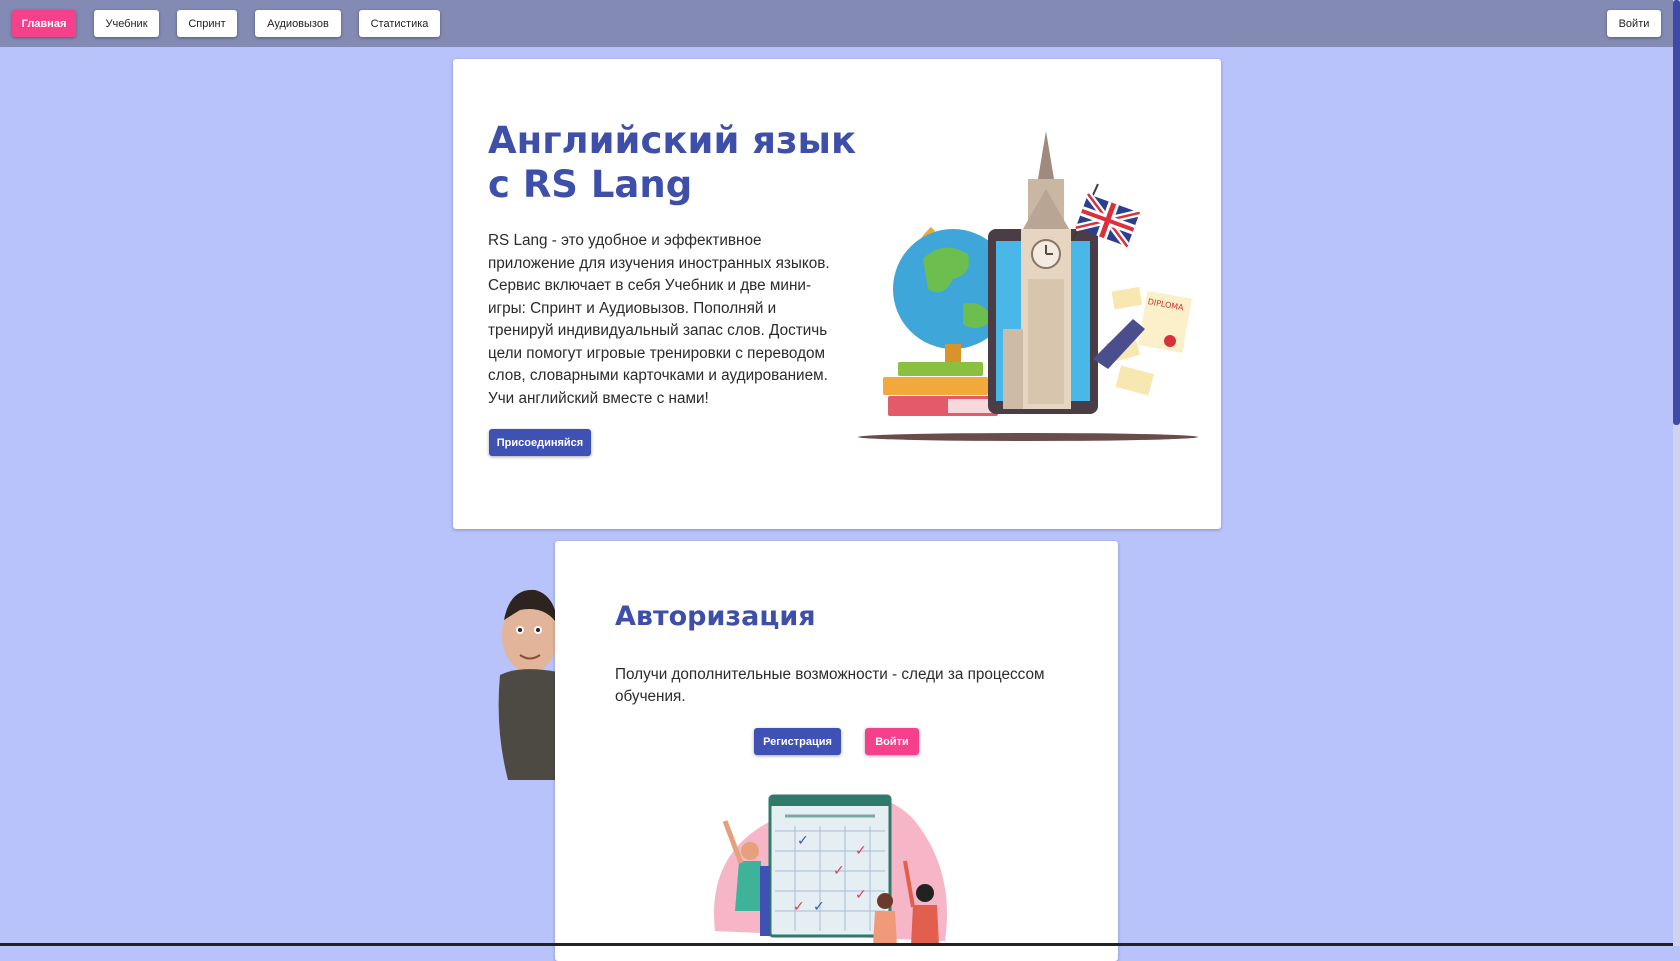  Describe the element at coordinates (44, 23) in the screenshot. I see `nav-home-button: Главная` at that location.